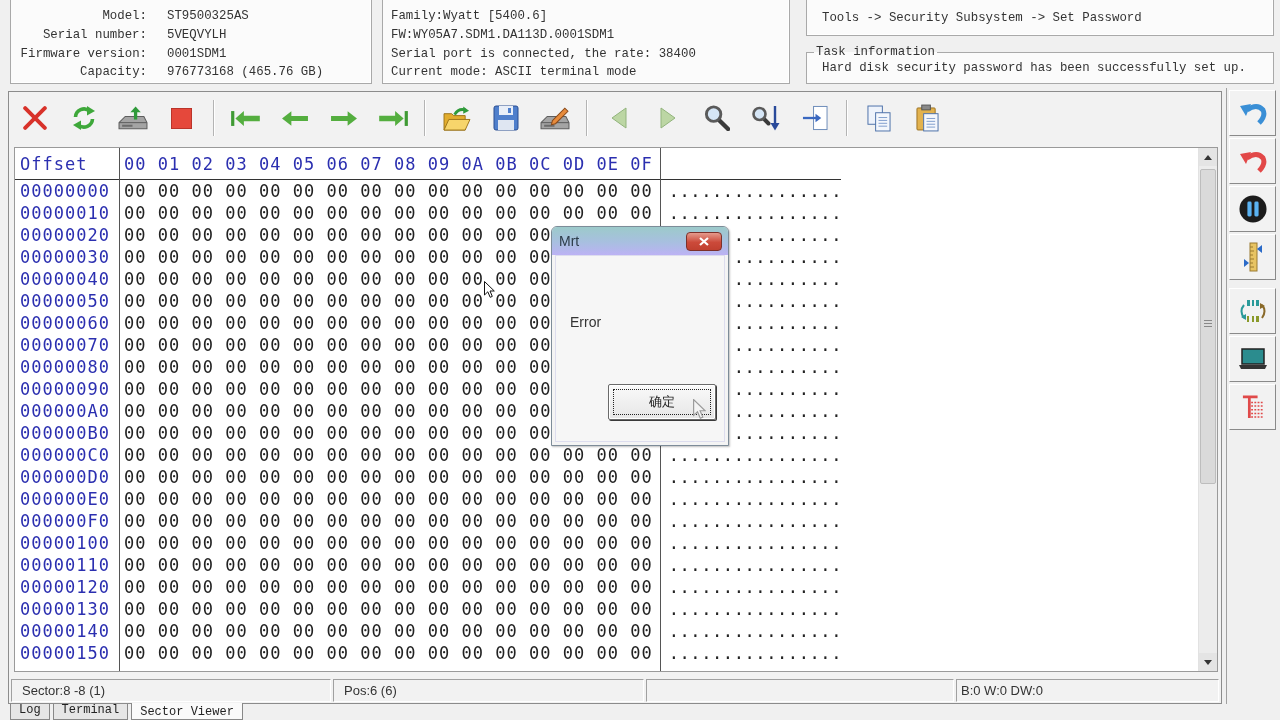  I want to click on close-button, so click(704, 241).